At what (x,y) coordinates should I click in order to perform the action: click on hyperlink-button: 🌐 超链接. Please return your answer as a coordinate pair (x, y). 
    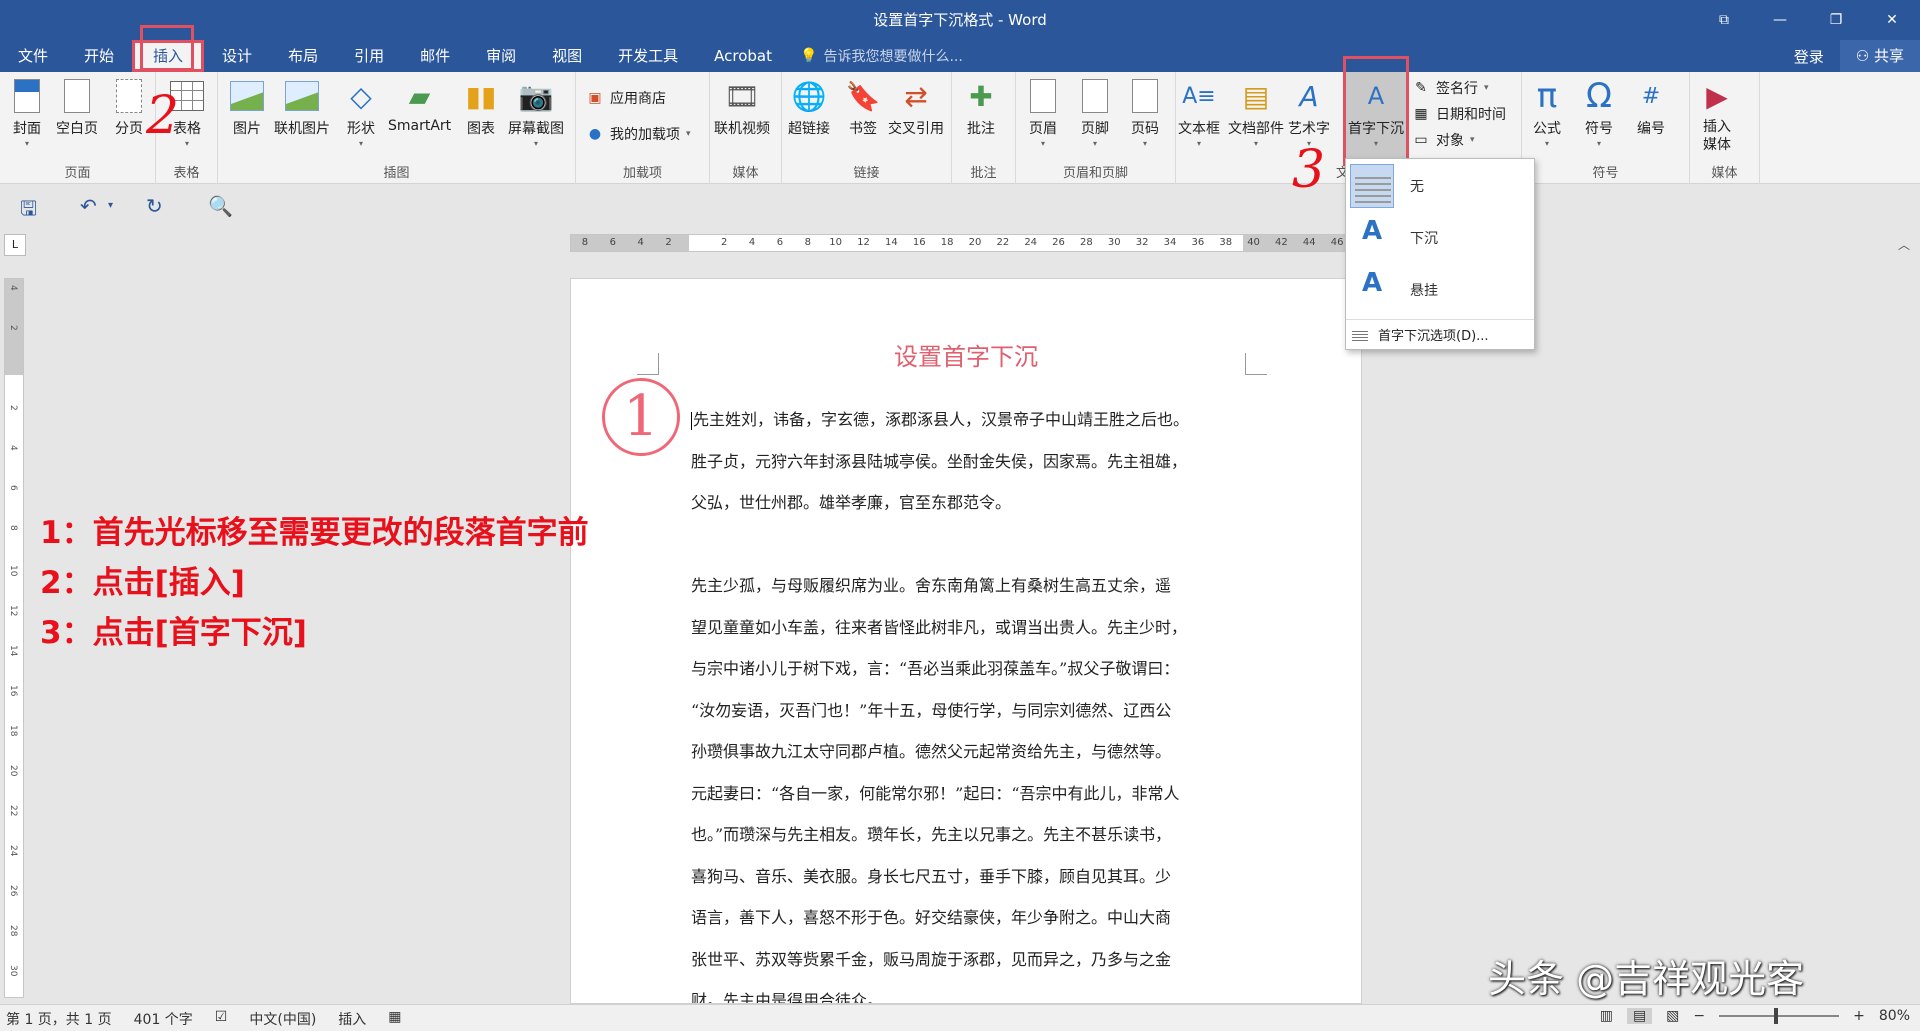
    Looking at the image, I should click on (809, 107).